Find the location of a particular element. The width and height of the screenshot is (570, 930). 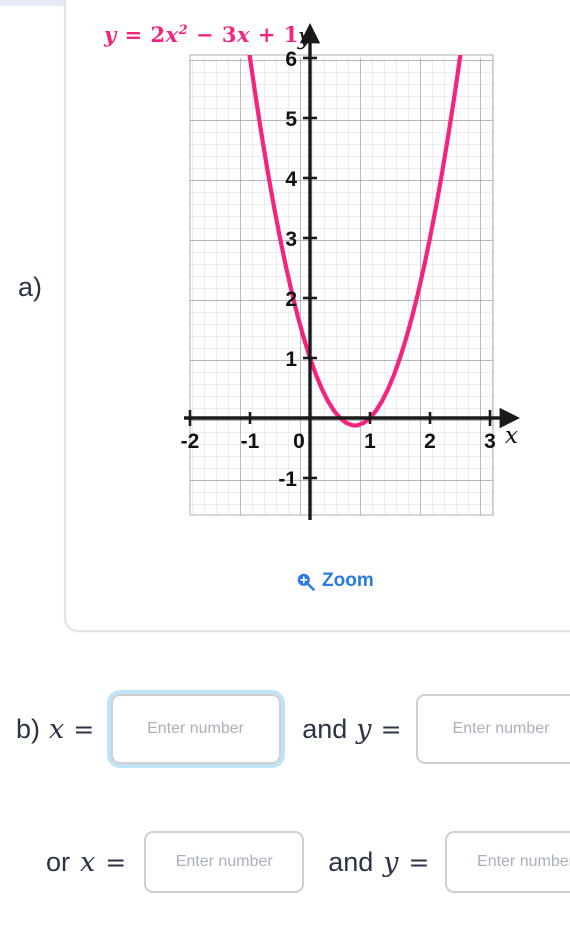

y-tick-label: 2 is located at coordinates (291, 299).